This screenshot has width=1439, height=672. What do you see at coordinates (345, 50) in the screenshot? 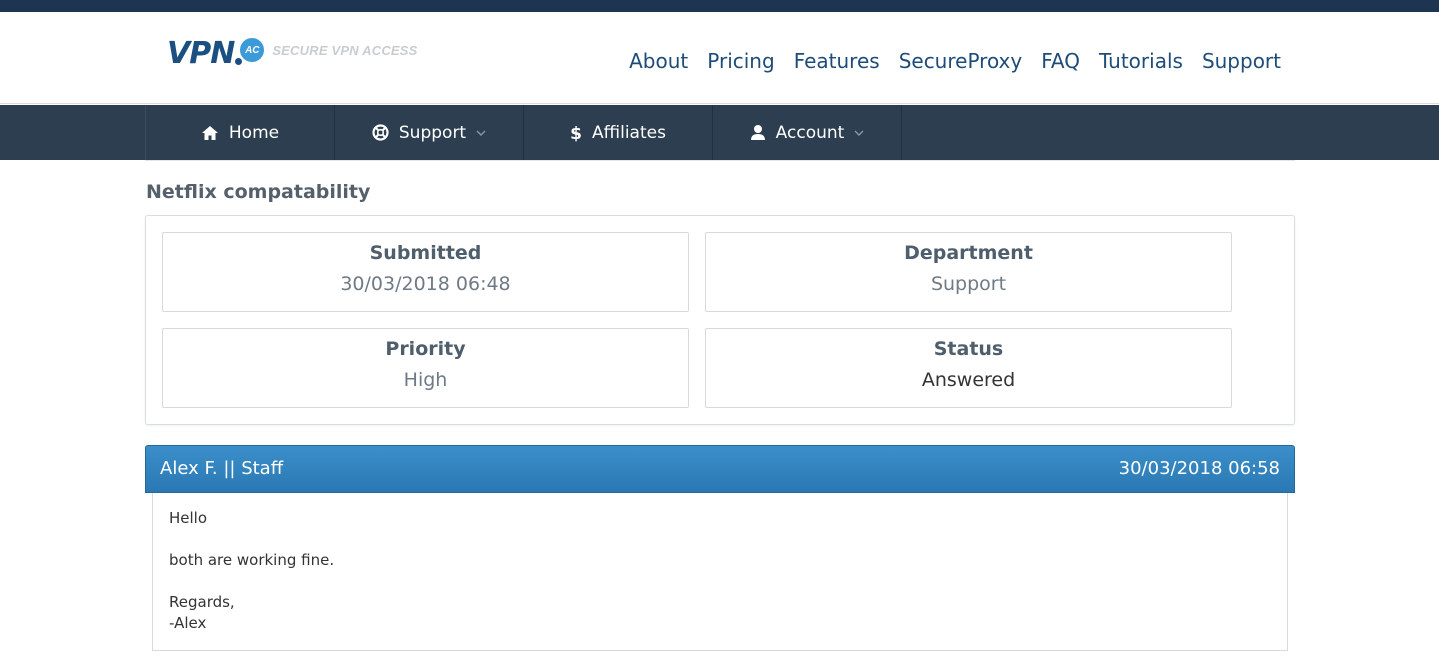
I see `logo-tagline: SECURE VPN ACCESS` at bounding box center [345, 50].